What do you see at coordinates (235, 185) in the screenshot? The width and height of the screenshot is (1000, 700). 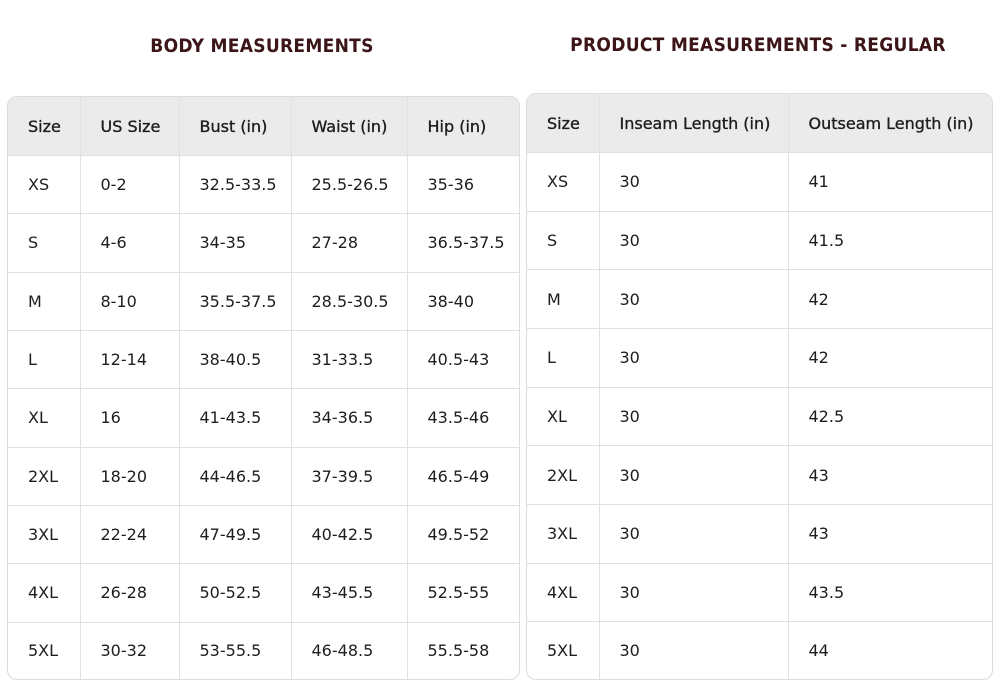 I see `table-cell: 32.5-33.5` at bounding box center [235, 185].